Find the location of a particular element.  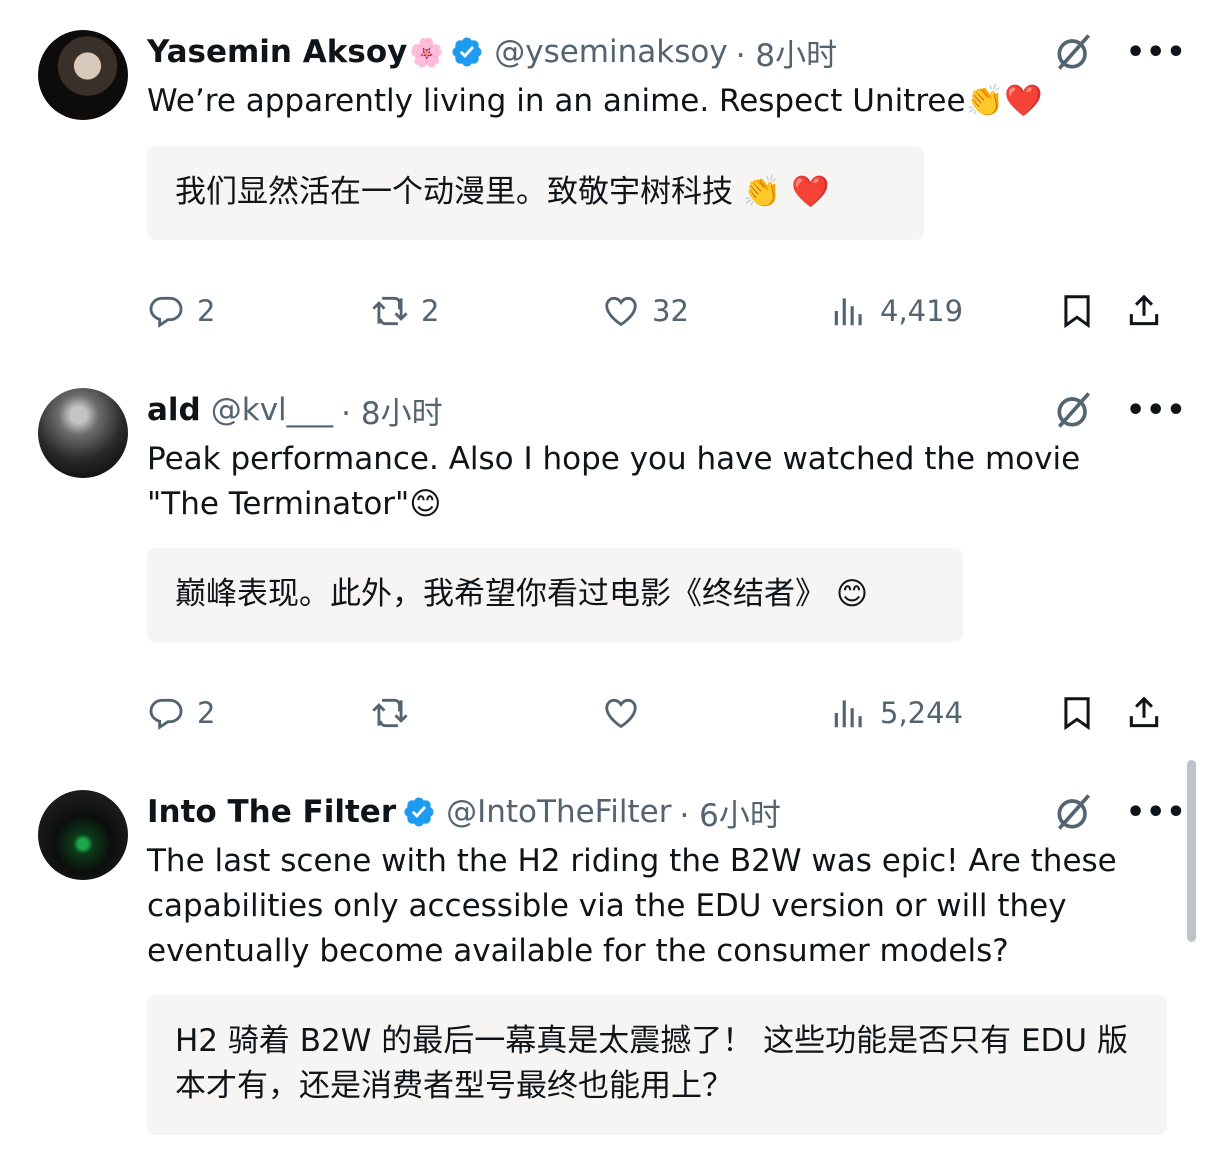

translation-box: 巅峰表现。此外，我希望你看过电影《终结者》 😊 is located at coordinates (555, 595).